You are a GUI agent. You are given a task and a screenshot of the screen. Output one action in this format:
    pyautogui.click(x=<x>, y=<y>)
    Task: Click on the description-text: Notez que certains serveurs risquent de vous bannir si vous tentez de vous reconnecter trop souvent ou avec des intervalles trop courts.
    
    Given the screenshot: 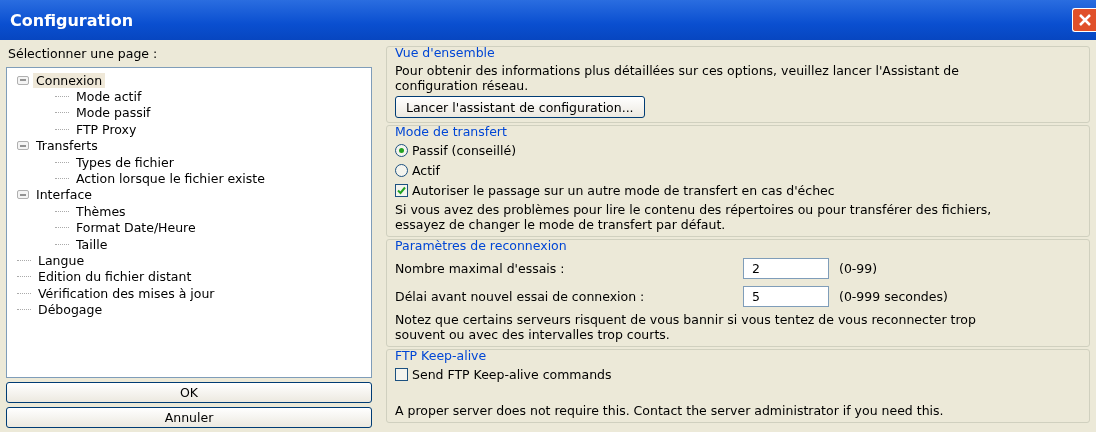 What is the action you would take?
    pyautogui.click(x=686, y=327)
    